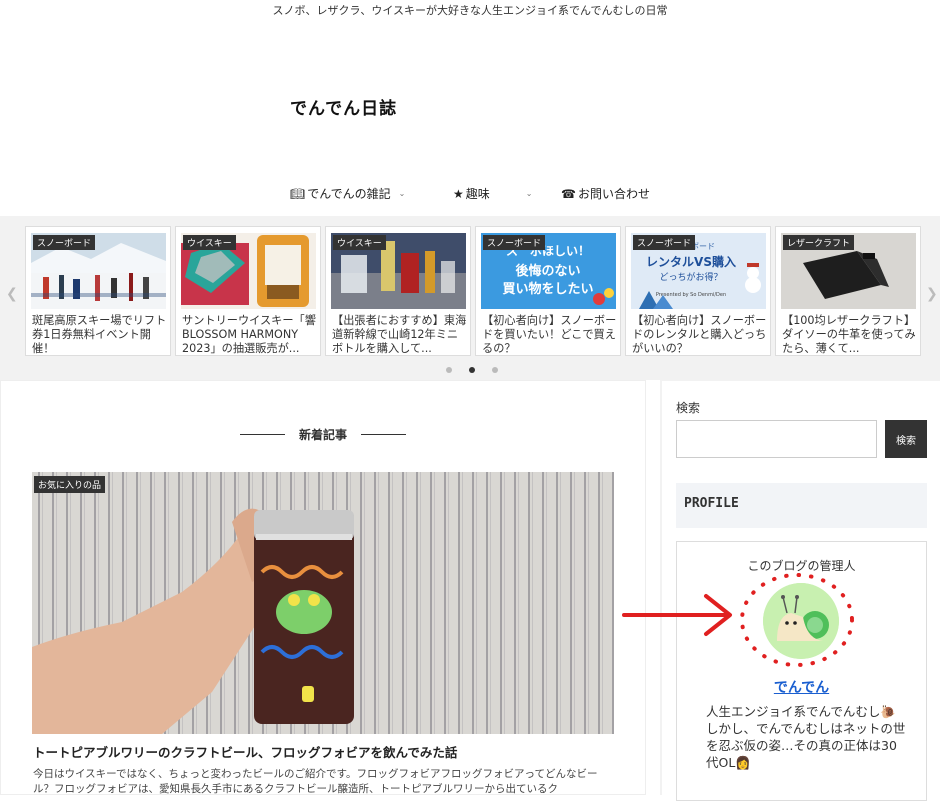 This screenshot has height=801, width=940. I want to click on nav-item-contact: ☎︎ お問い合わせ, so click(605, 193).